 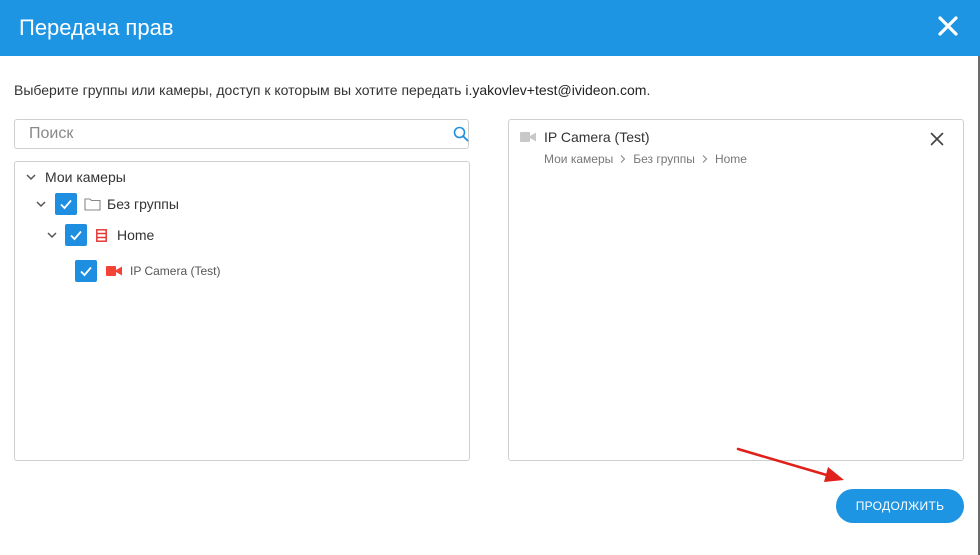 I want to click on search-box, so click(x=241, y=134).